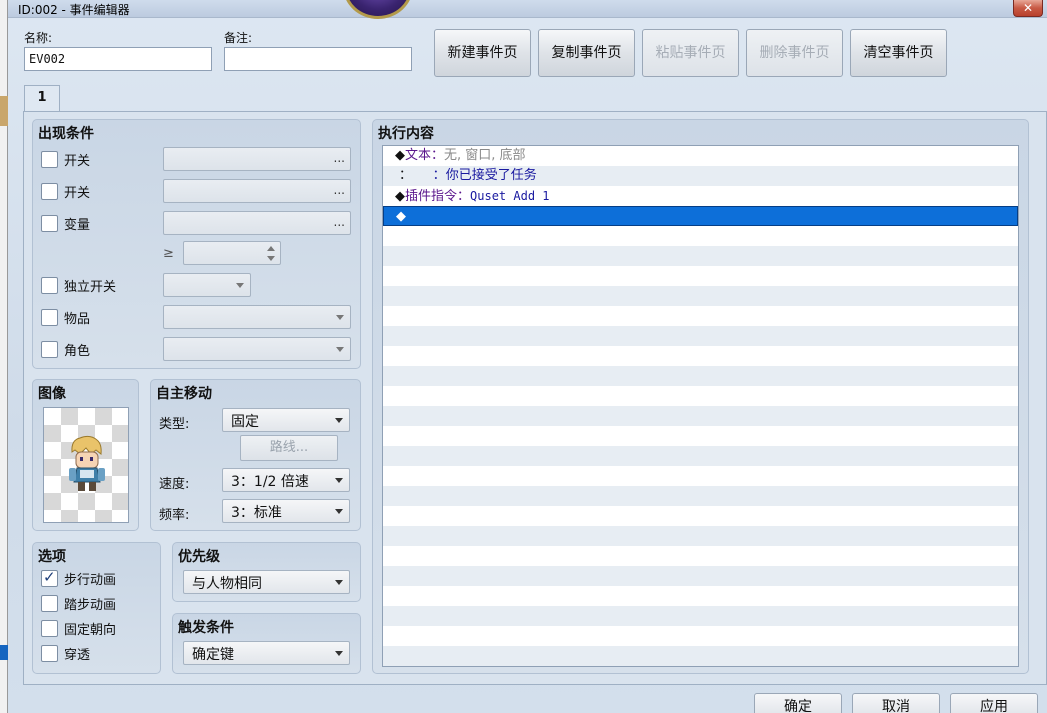 This screenshot has width=1047, height=713. What do you see at coordinates (78, 628) in the screenshot?
I see `direction-fix-row: 固定朝向` at bounding box center [78, 628].